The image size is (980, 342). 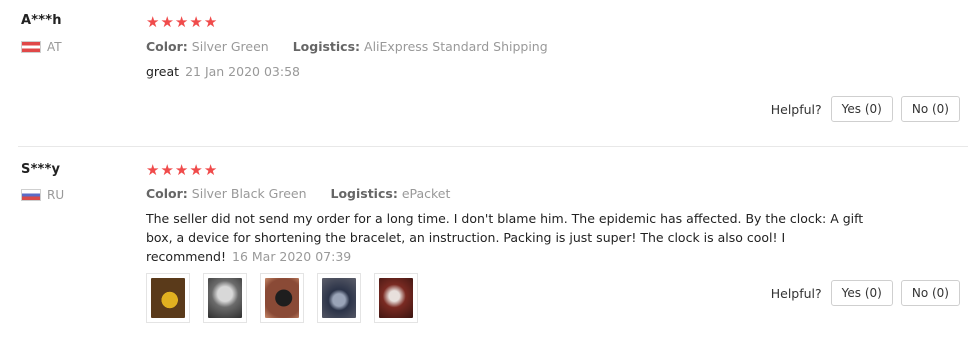 What do you see at coordinates (496, 71) in the screenshot?
I see `review-content: great 21 Jan 2020 03:58` at bounding box center [496, 71].